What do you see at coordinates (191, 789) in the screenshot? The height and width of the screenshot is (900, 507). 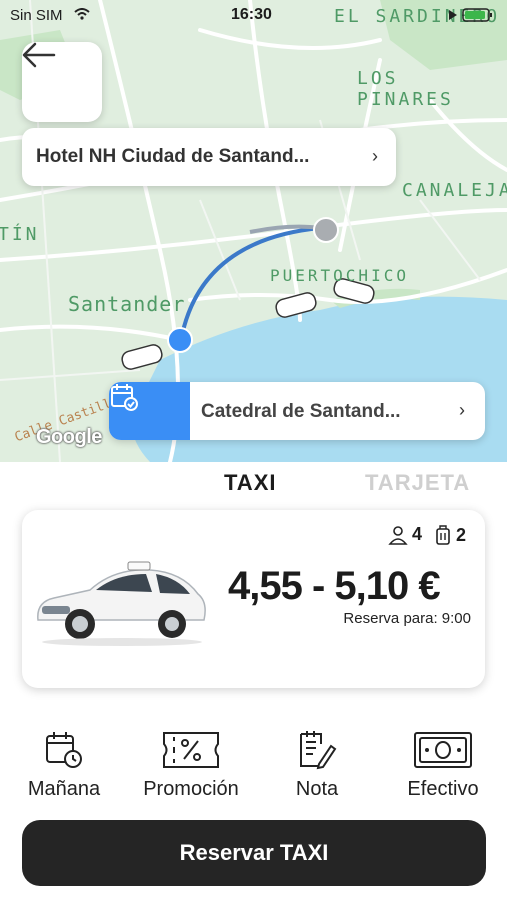 I see `option-promocion-label: Promoción` at bounding box center [191, 789].